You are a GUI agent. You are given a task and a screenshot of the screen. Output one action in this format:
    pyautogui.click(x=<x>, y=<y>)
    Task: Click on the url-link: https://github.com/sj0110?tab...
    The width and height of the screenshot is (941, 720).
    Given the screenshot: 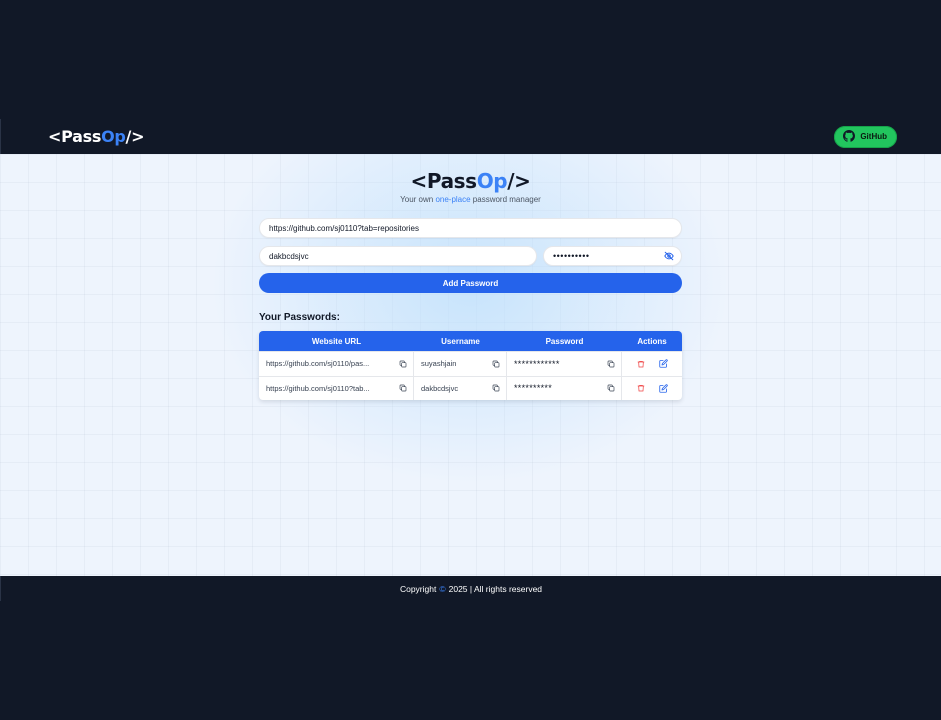 What is the action you would take?
    pyautogui.click(x=318, y=388)
    